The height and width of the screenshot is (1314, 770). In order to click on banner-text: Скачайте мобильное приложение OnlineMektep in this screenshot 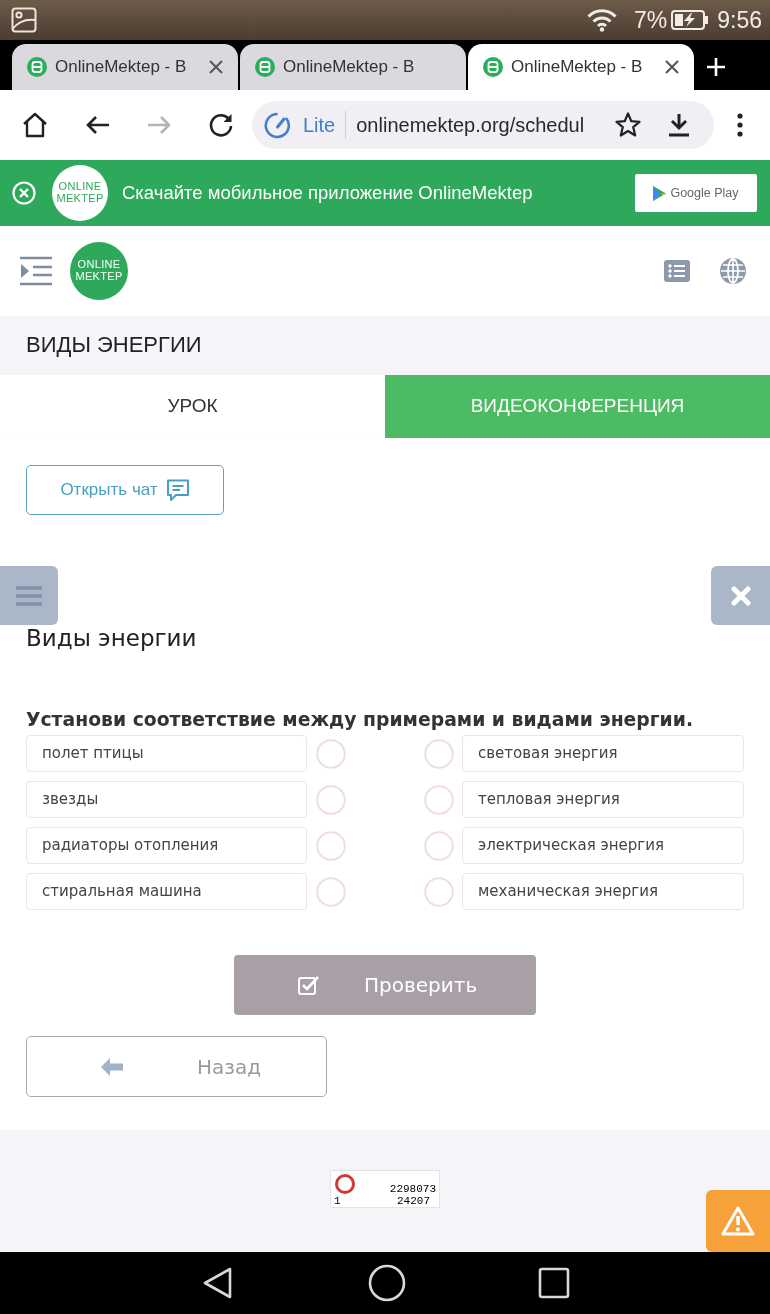, I will do `click(327, 193)`.